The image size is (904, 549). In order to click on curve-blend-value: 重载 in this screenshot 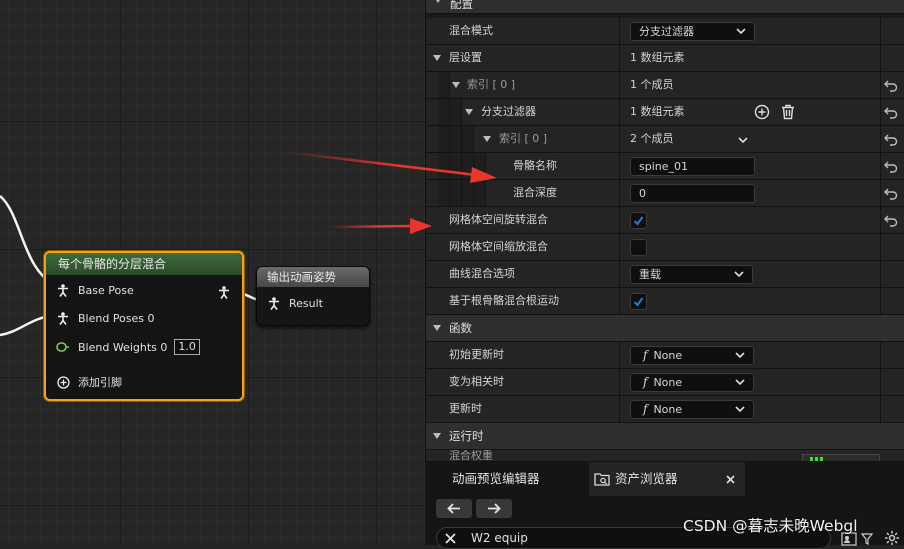, I will do `click(650, 274)`.